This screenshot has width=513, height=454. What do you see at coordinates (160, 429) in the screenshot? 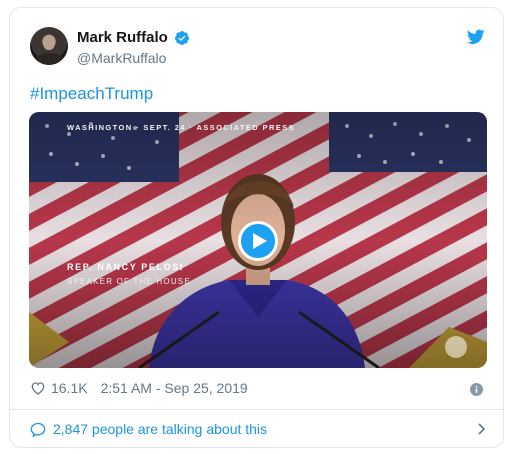
I see `conversation-count: 2,847 people are talking about this` at bounding box center [160, 429].